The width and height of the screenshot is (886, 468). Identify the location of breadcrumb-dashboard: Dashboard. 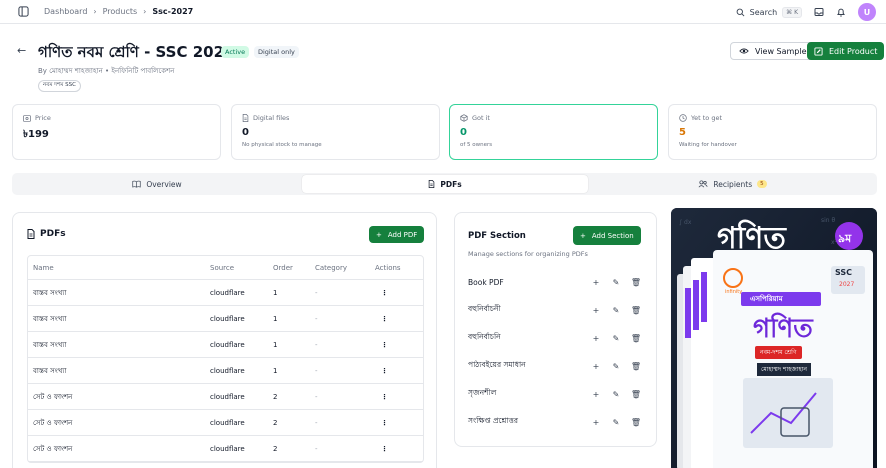
(65, 11).